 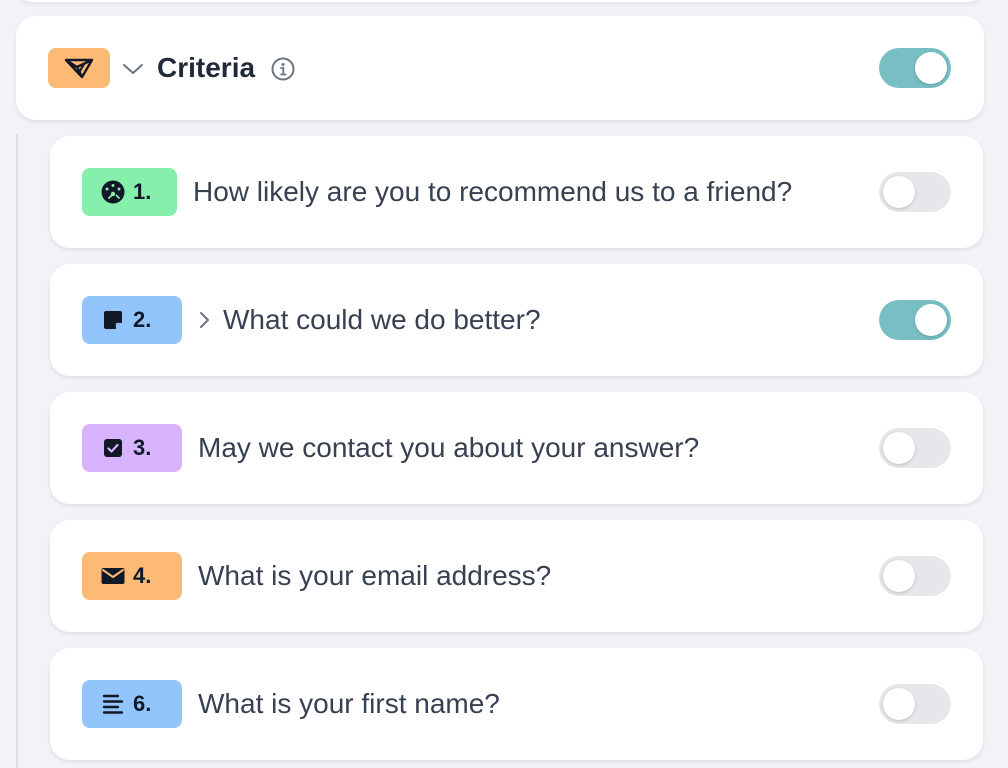 I want to click on question-badge: 3., so click(x=132, y=448).